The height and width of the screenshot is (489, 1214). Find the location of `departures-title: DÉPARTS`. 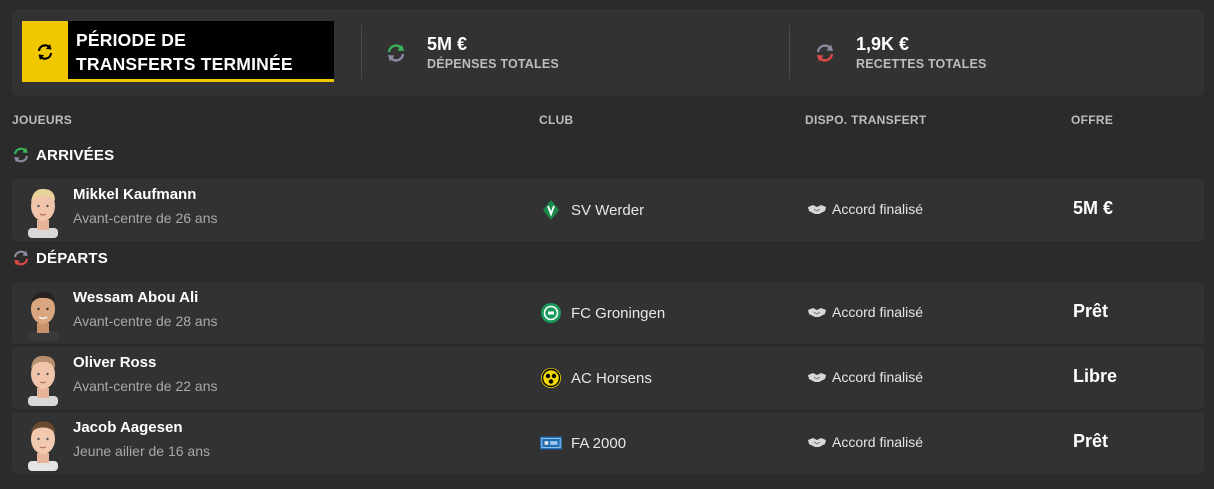

departures-title: DÉPARTS is located at coordinates (72, 258).